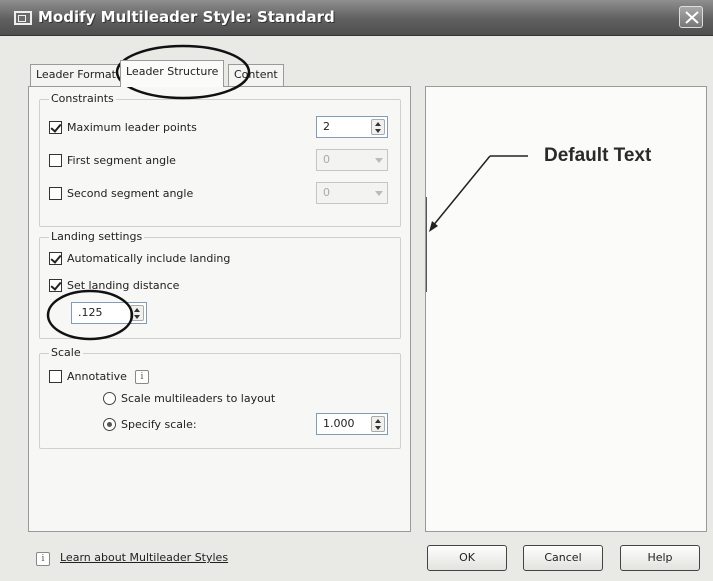 This screenshot has height=581, width=713. I want to click on scale-to-layout-label: Scale multileaders to layout, so click(198, 398).